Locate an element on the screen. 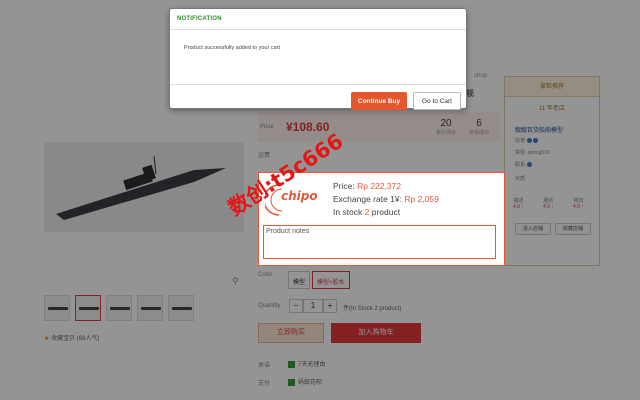 This screenshot has height=400, width=640. add-to-cart-button: 加入购物车 is located at coordinates (376, 333).